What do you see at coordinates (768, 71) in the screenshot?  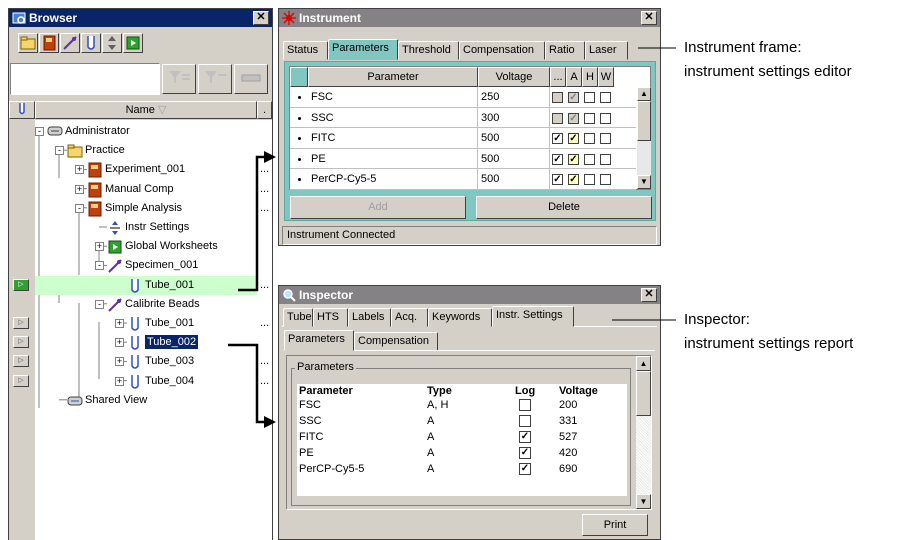 I see `instrument-callout-desc: instrument settings editor` at bounding box center [768, 71].